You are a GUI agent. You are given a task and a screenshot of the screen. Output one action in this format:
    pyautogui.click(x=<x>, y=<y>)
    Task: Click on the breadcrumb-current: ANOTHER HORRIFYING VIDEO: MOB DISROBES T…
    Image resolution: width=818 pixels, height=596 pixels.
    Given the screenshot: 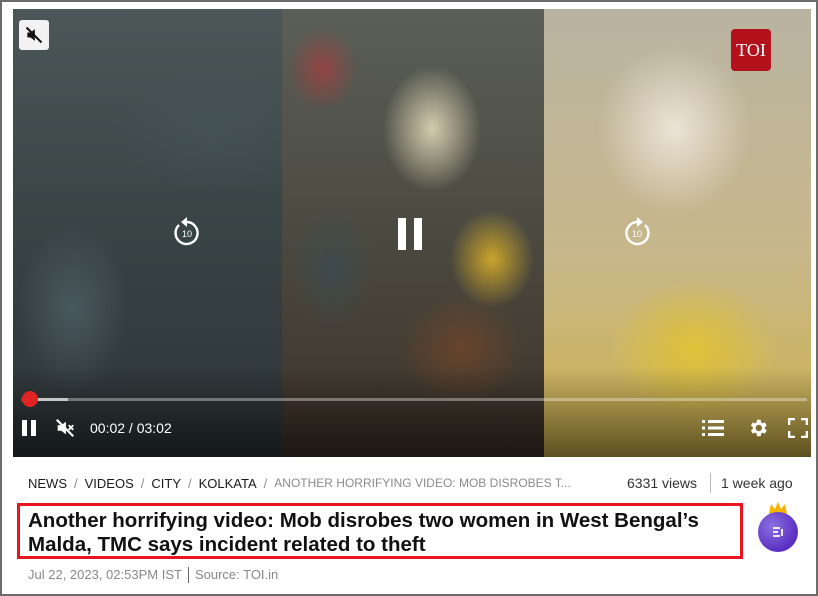 What is the action you would take?
    pyautogui.click(x=422, y=483)
    